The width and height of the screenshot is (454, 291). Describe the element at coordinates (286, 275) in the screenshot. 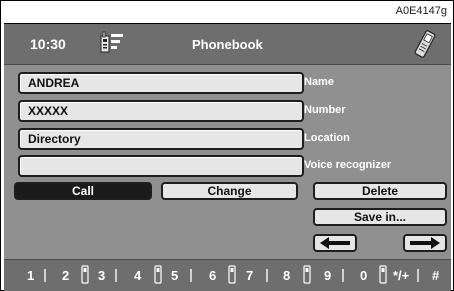

I see `key-8: 8` at that location.